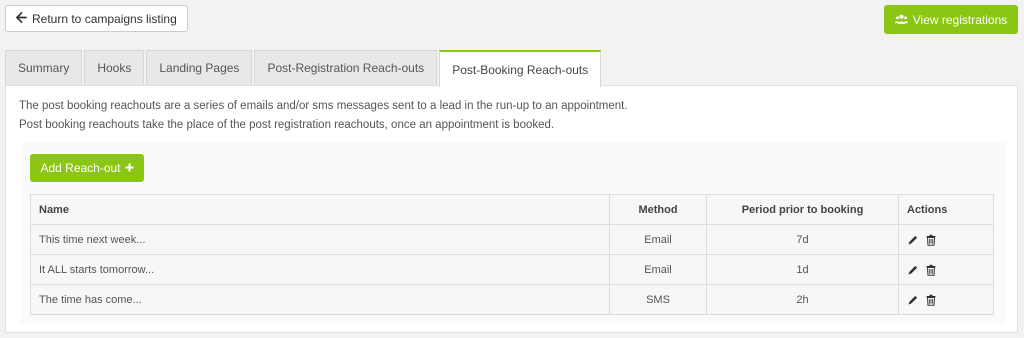  Describe the element at coordinates (44, 67) in the screenshot. I see `tab-summary: Summary` at that location.